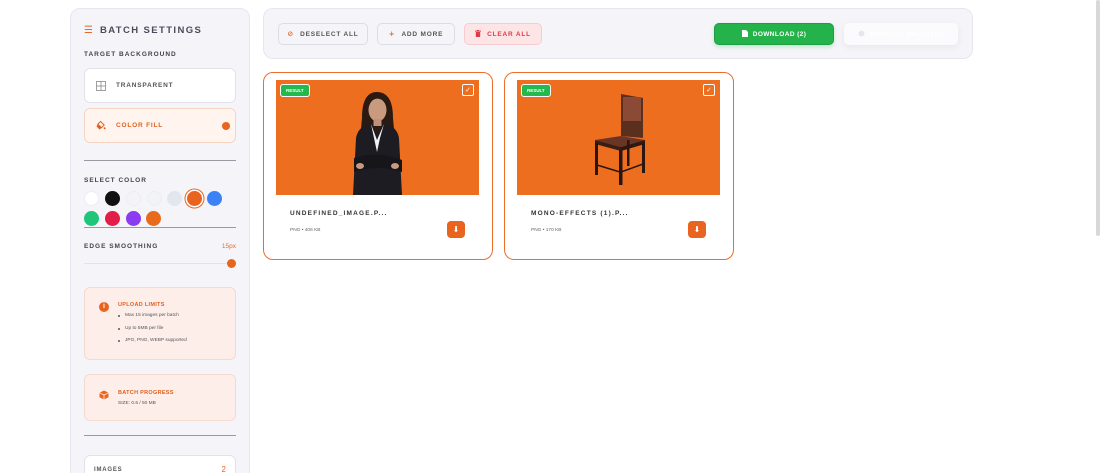  What do you see at coordinates (115, 180) in the screenshot?
I see `select-color-label: SELECT COLOR` at bounding box center [115, 180].